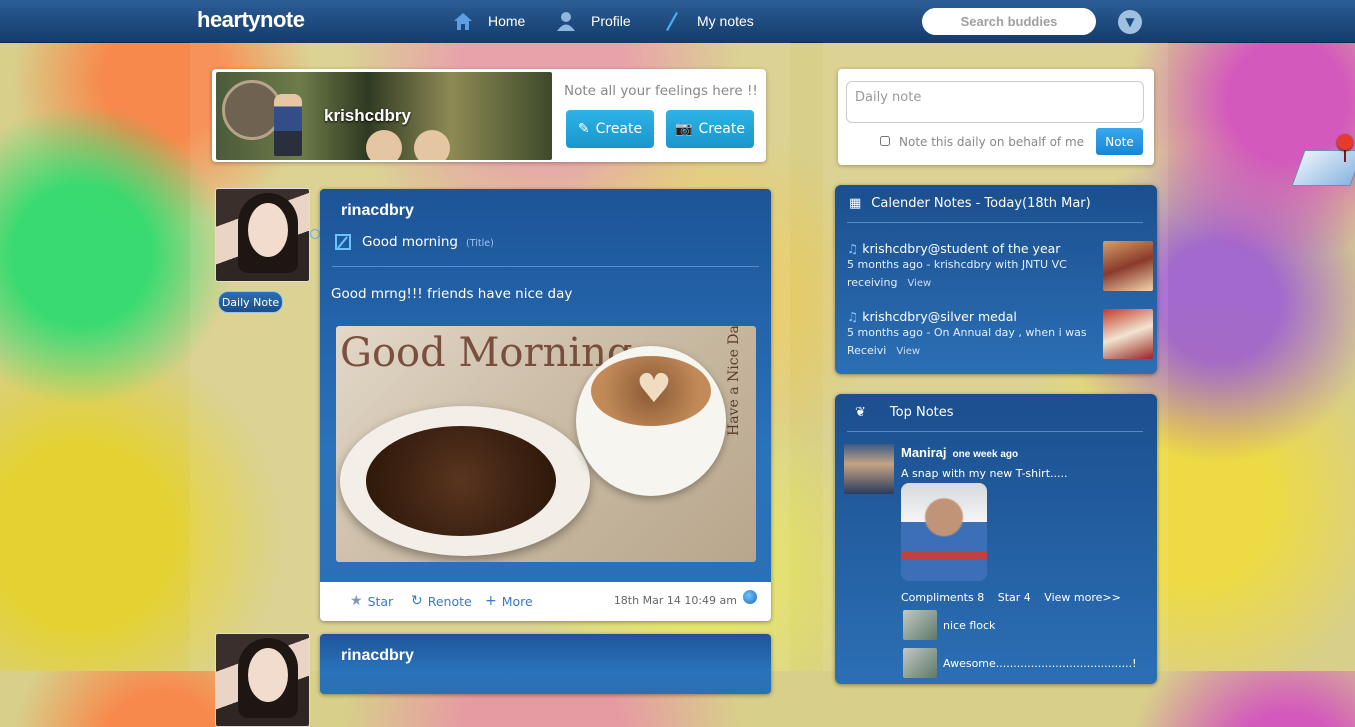 Image resolution: width=1355 pixels, height=727 pixels. I want to click on daily-note-box: Note this daily on behalf of me Note, so click(996, 117).